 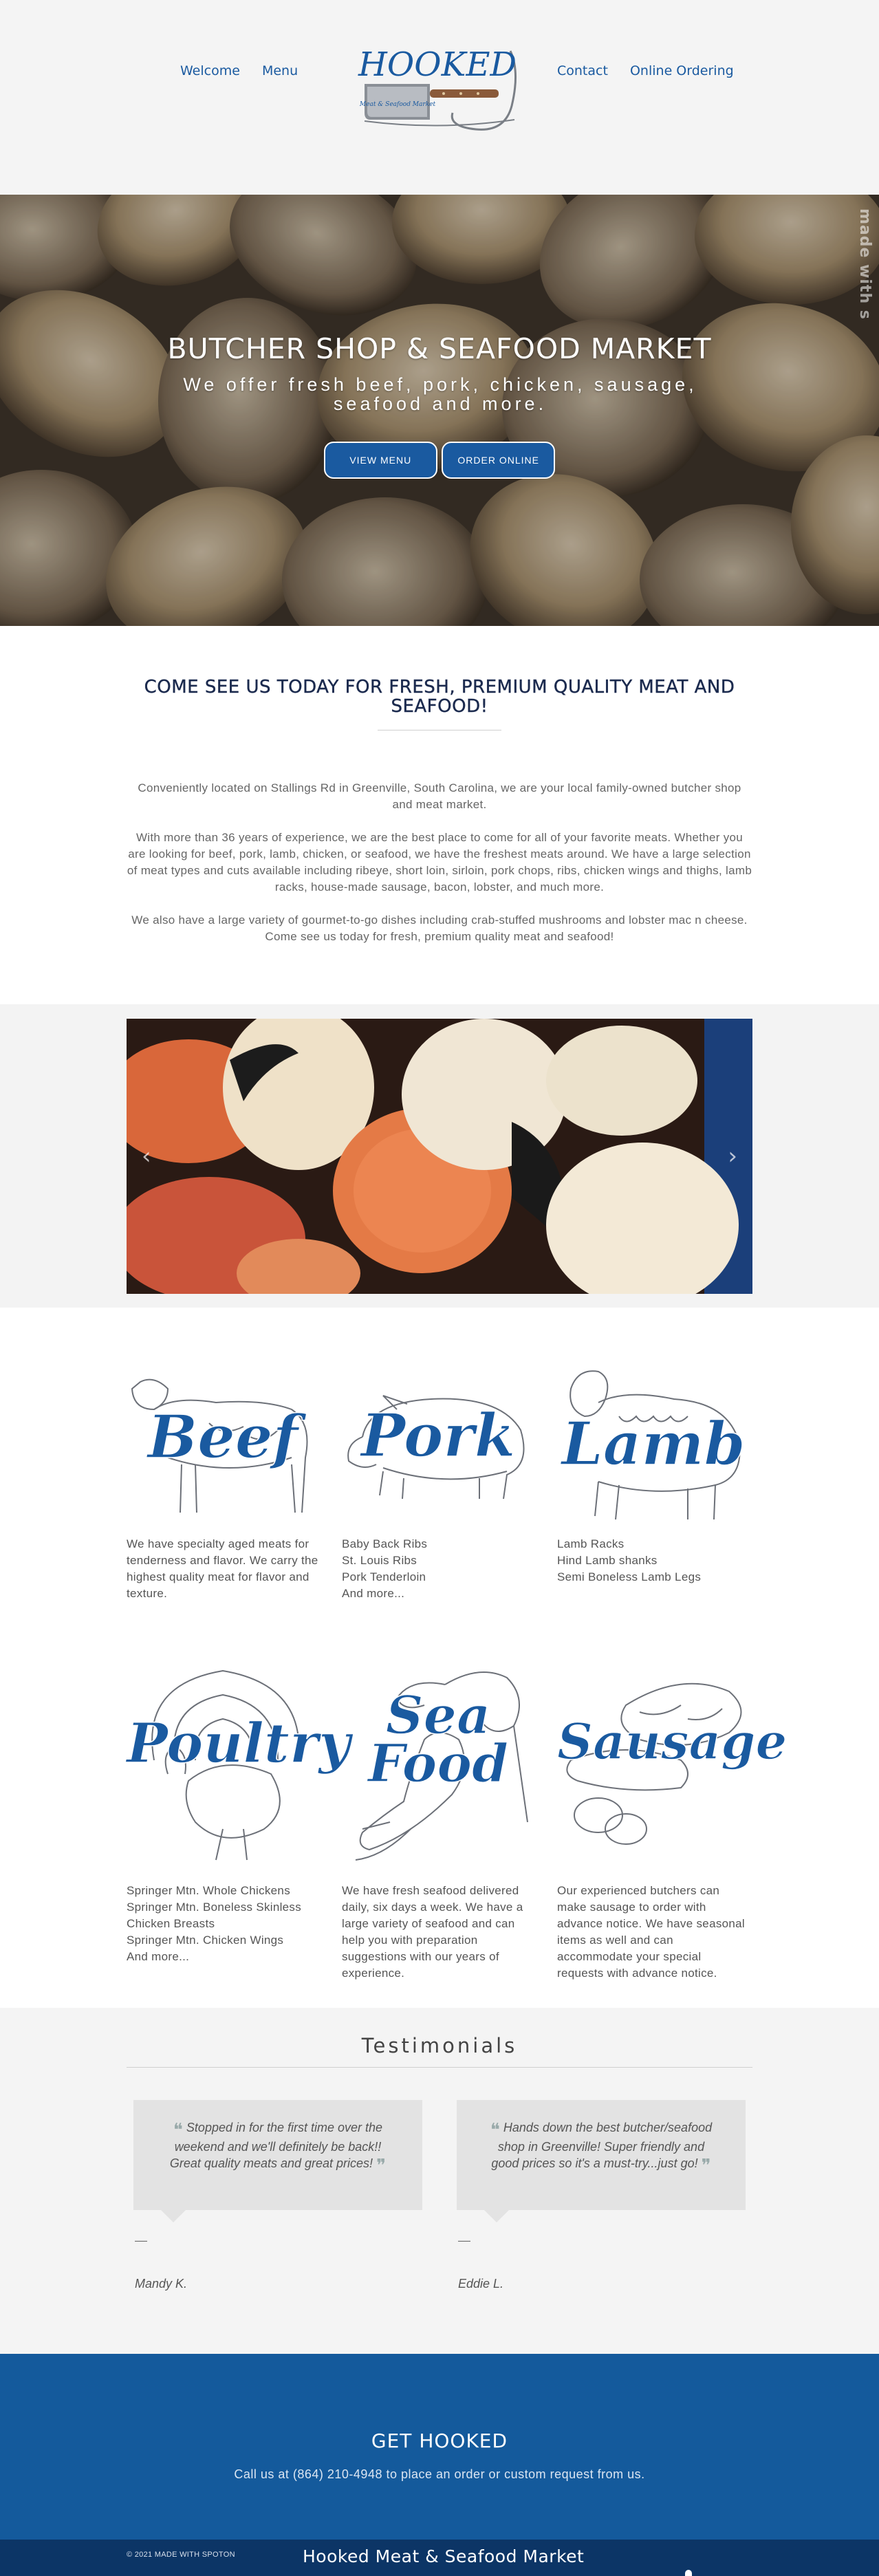 I want to click on crab-claws-image, so click(x=440, y=1156).